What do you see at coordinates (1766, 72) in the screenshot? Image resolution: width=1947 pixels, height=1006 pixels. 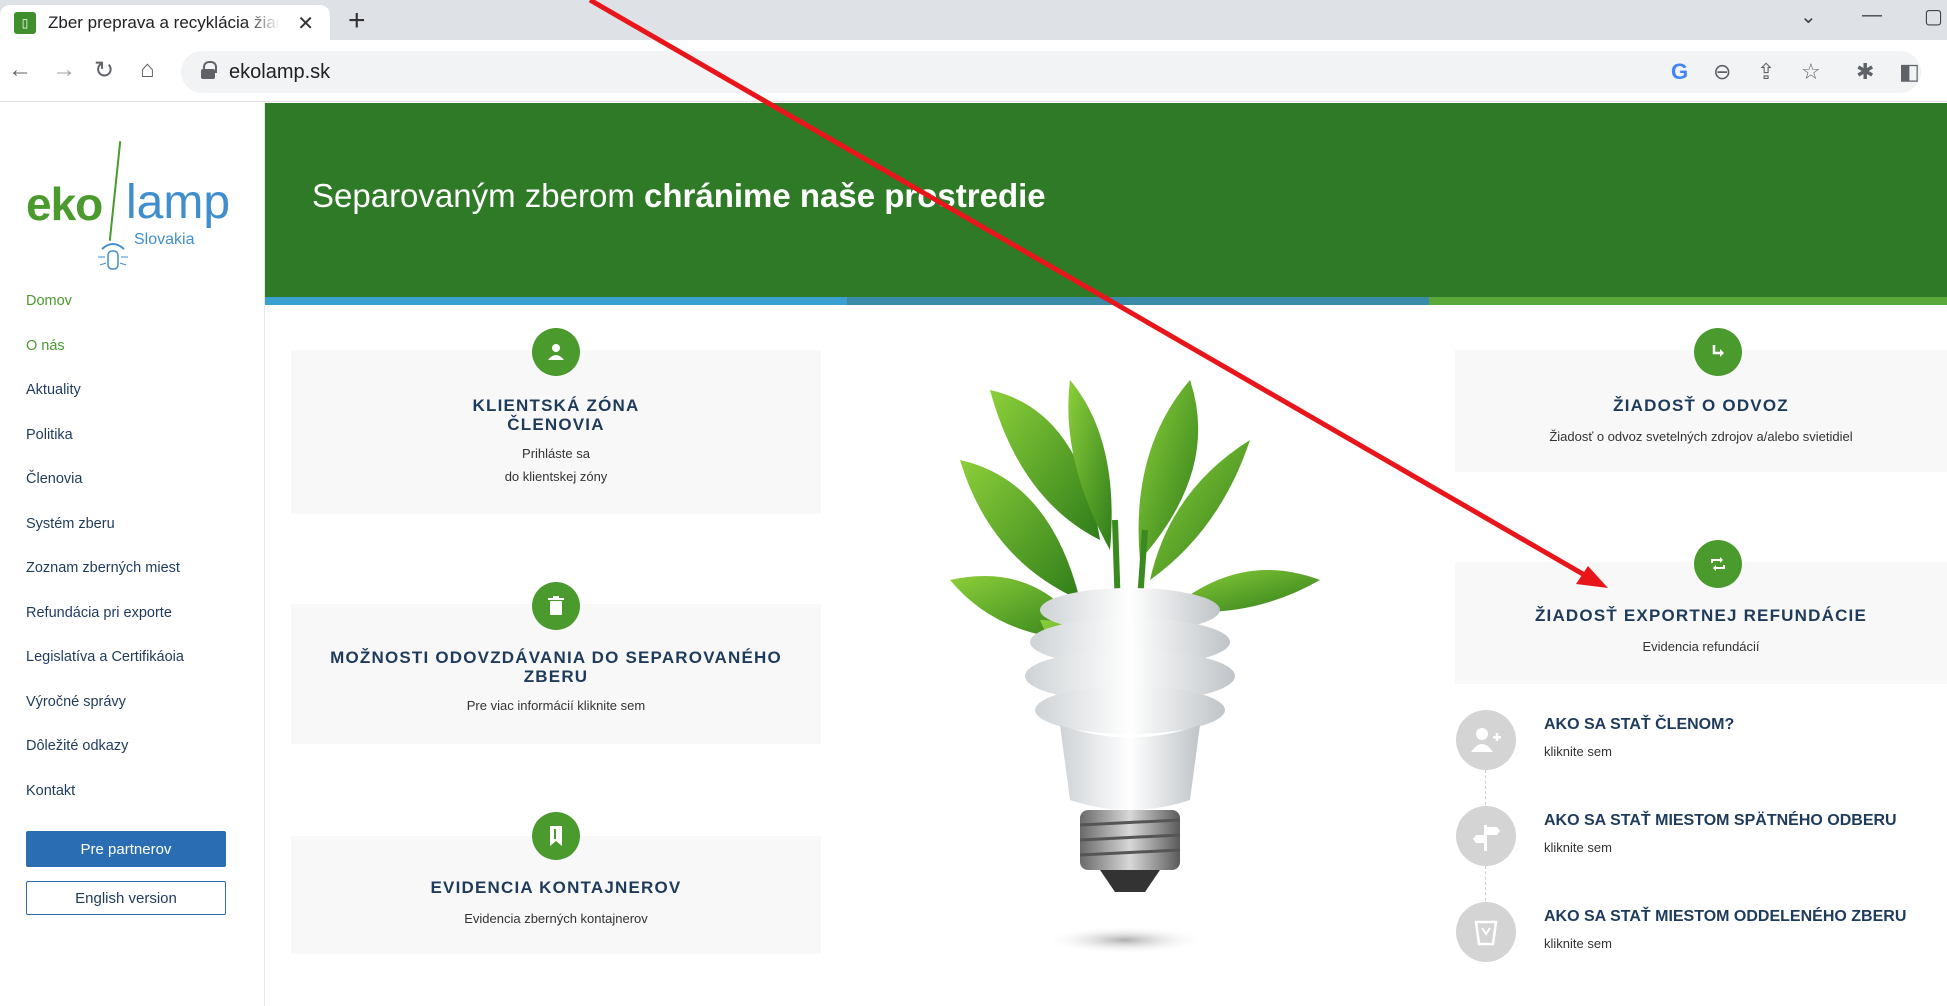 I see `share-icon: ⇪` at bounding box center [1766, 72].